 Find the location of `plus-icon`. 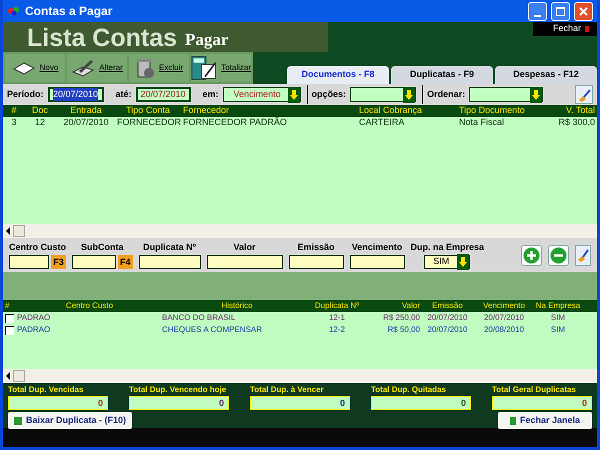

plus-icon is located at coordinates (531, 255).